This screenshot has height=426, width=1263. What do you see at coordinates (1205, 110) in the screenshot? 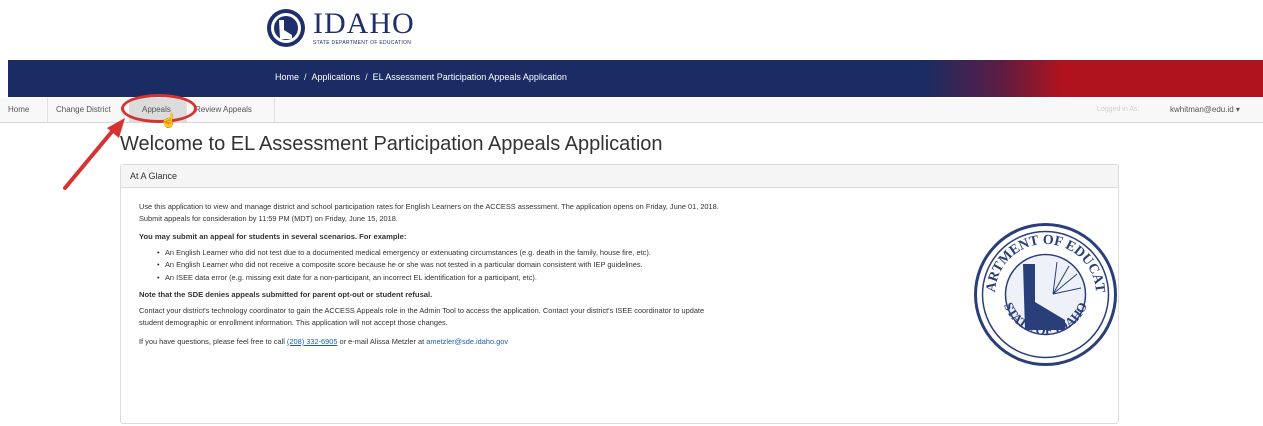
I see `user-menu: kwhitman@edu.id ▾` at bounding box center [1205, 110].